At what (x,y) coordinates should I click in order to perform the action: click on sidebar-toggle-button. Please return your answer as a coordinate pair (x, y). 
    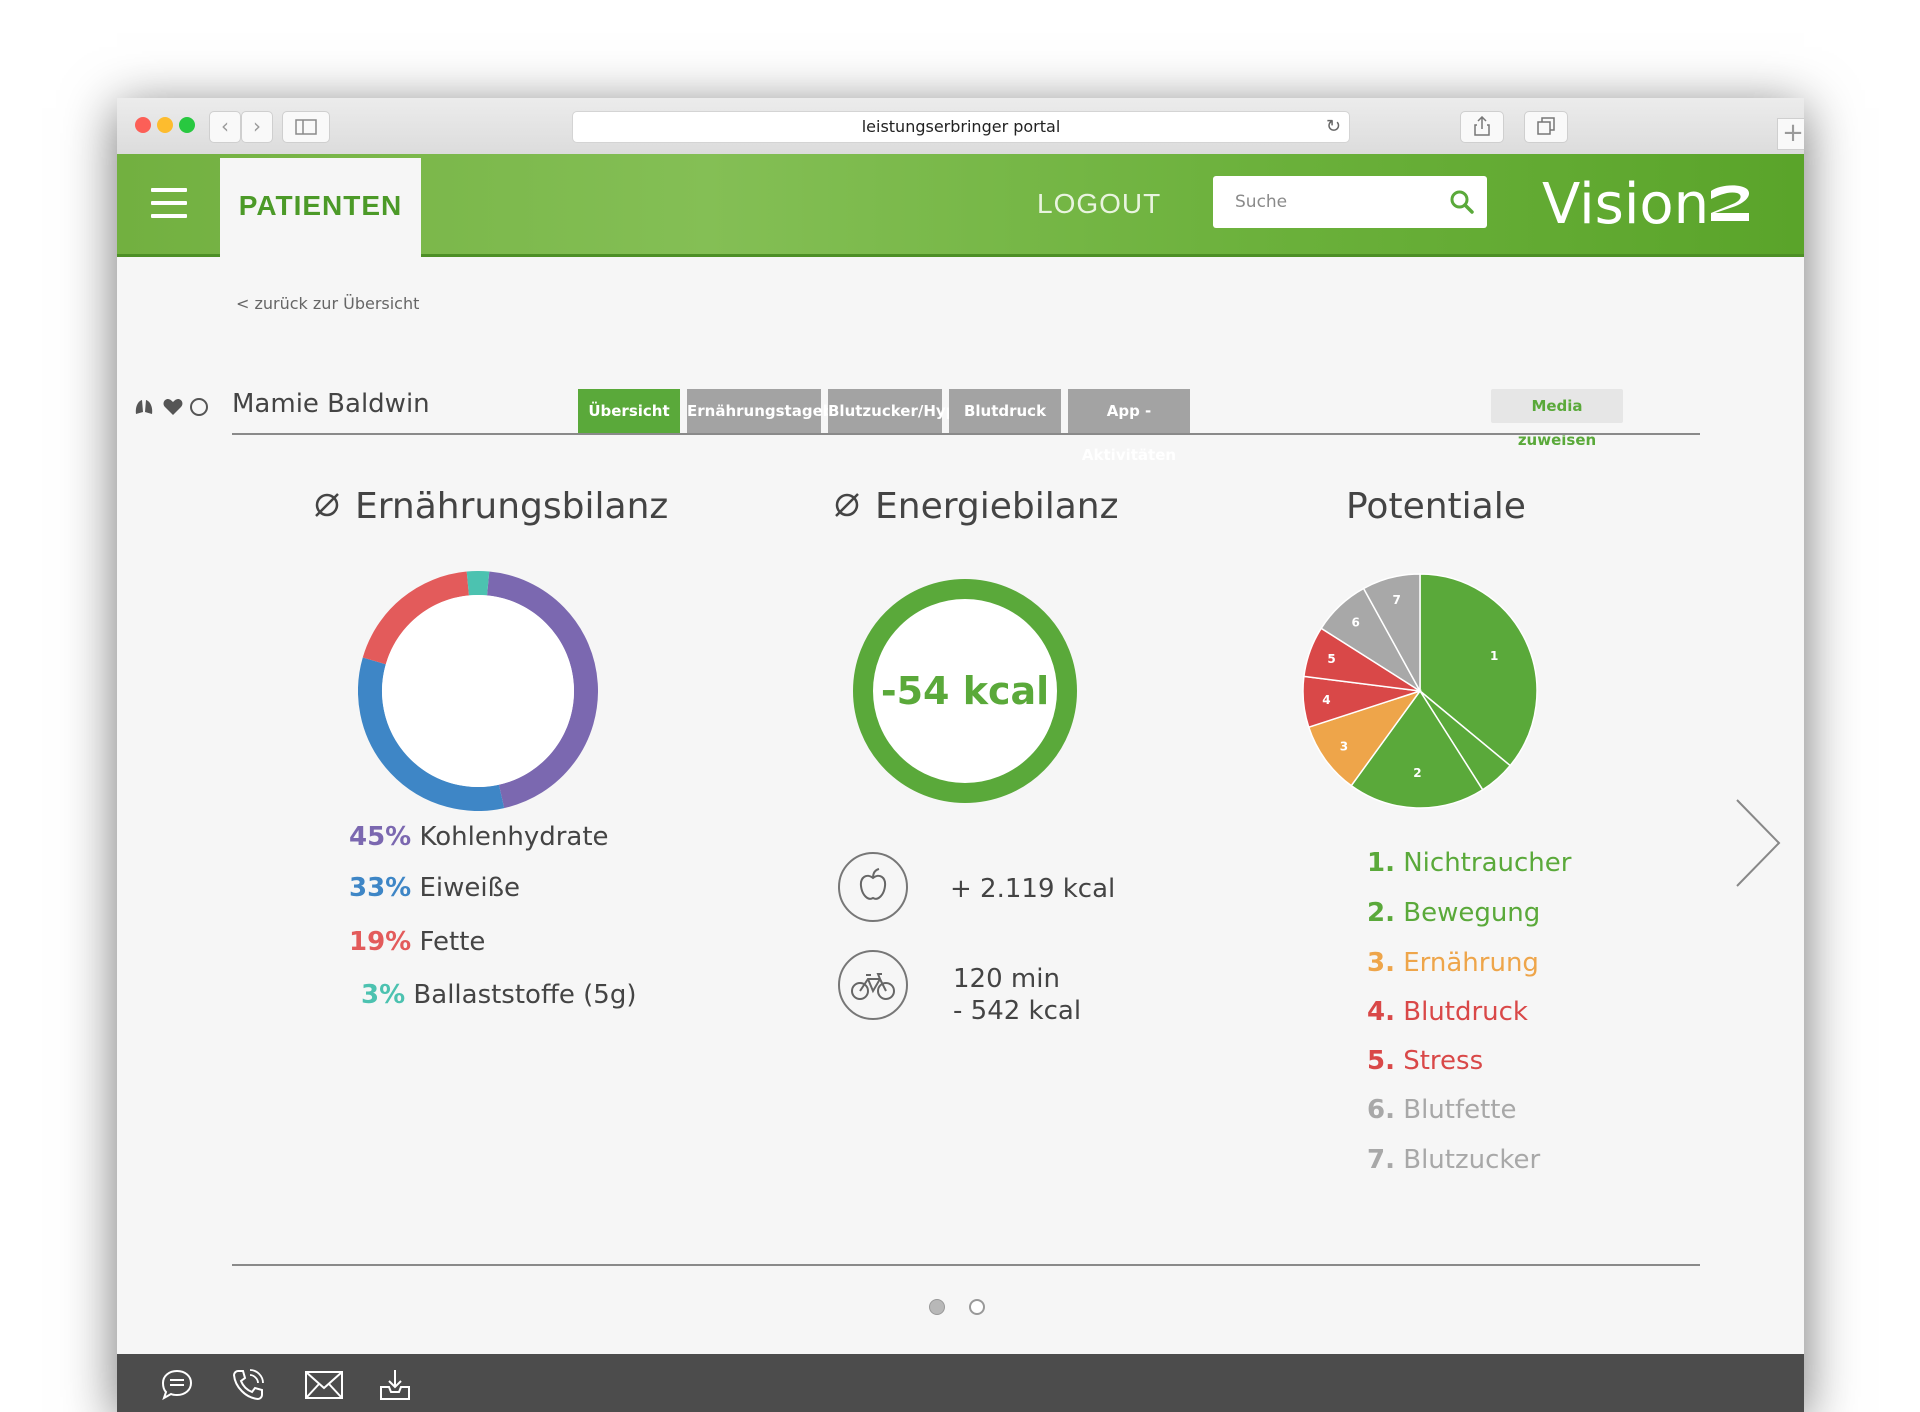
    Looking at the image, I should click on (306, 127).